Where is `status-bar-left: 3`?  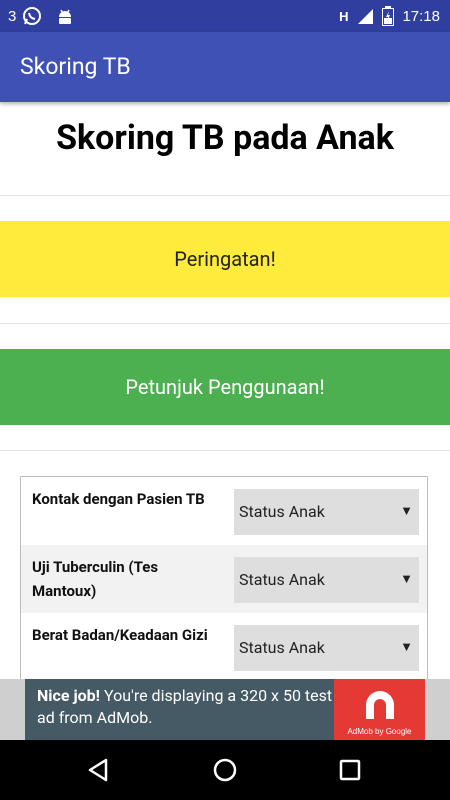
status-bar-left: 3 is located at coordinates (41, 16).